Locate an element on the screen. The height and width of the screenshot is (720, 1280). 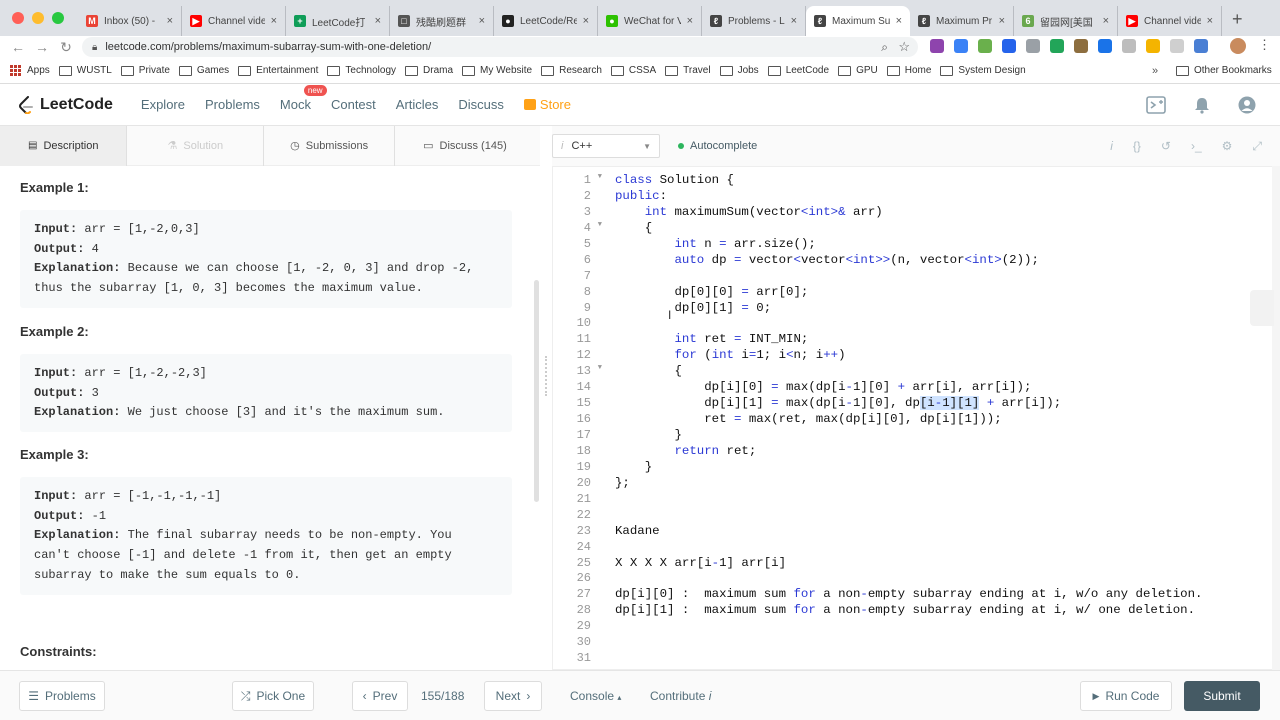
nav-discuss: Discuss is located at coordinates (481, 104).